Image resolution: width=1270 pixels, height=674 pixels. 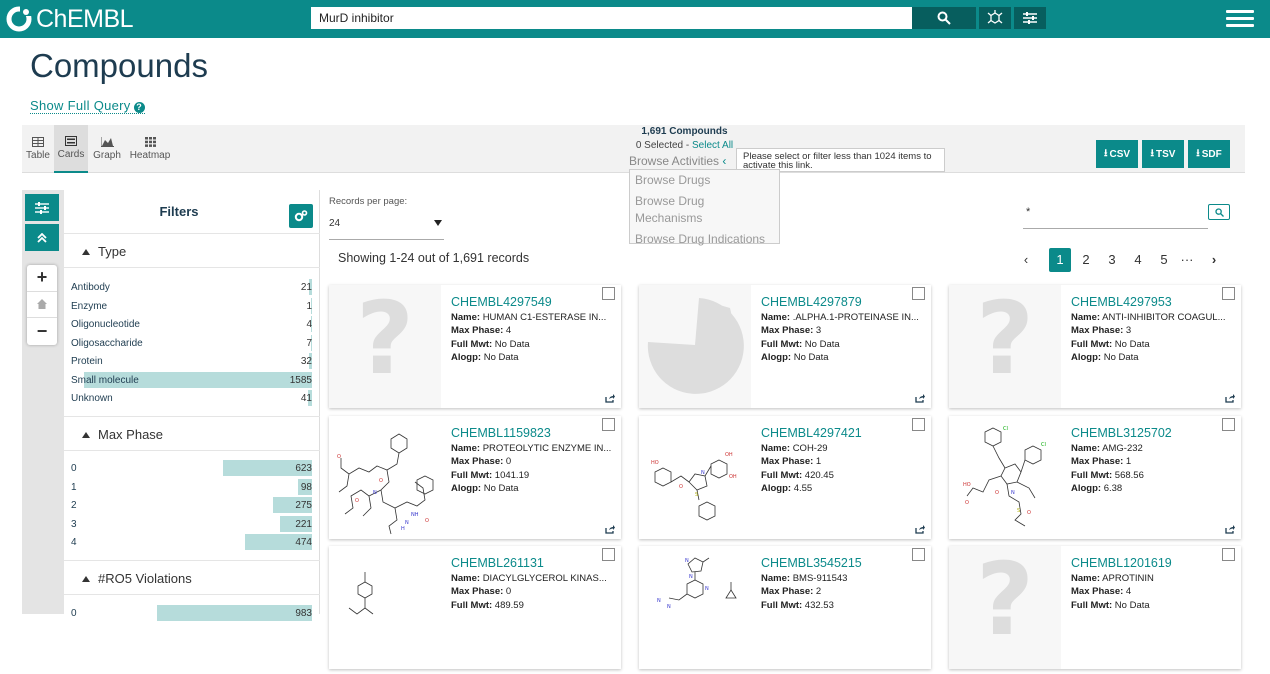 What do you see at coordinates (1043, 445) in the screenshot?
I see `svg-text: Cl` at bounding box center [1043, 445].